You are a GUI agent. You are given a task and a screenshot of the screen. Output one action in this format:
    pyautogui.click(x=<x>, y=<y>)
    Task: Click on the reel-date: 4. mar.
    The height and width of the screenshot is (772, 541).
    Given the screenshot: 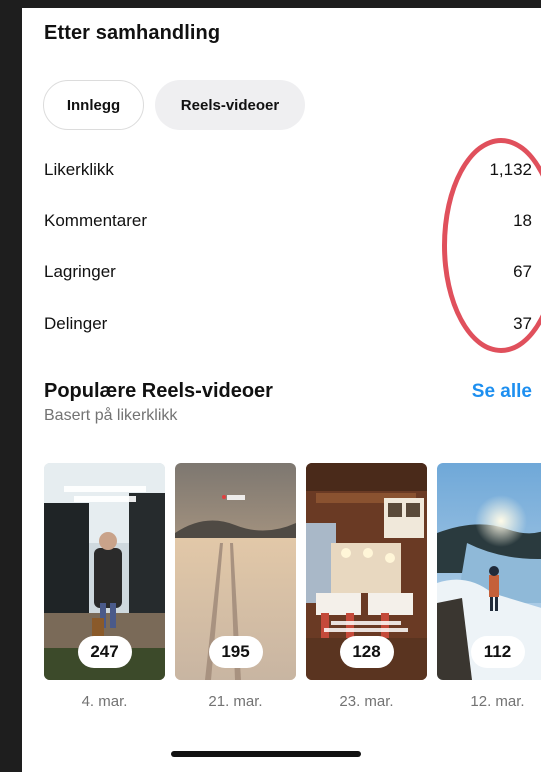 What is the action you would take?
    pyautogui.click(x=104, y=701)
    